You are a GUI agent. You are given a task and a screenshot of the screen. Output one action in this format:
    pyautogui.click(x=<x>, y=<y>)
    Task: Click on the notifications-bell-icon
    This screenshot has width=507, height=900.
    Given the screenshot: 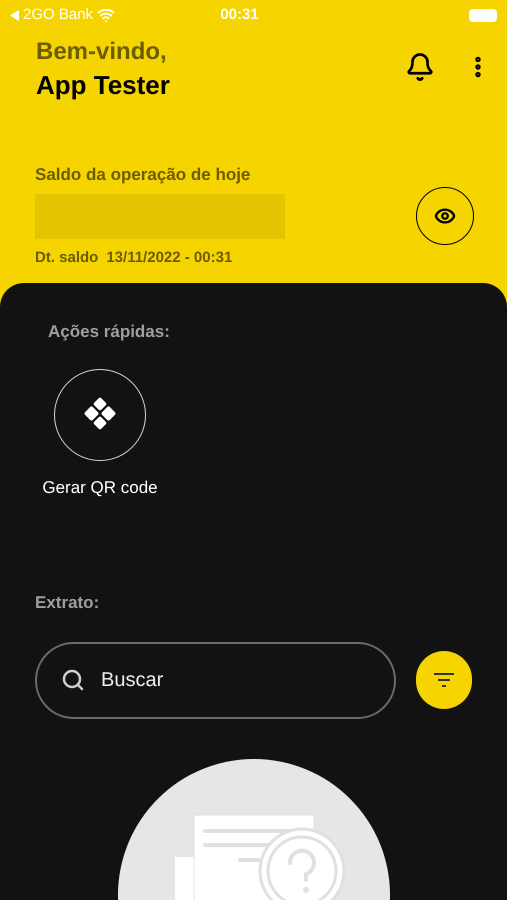 What is the action you would take?
    pyautogui.click(x=420, y=67)
    